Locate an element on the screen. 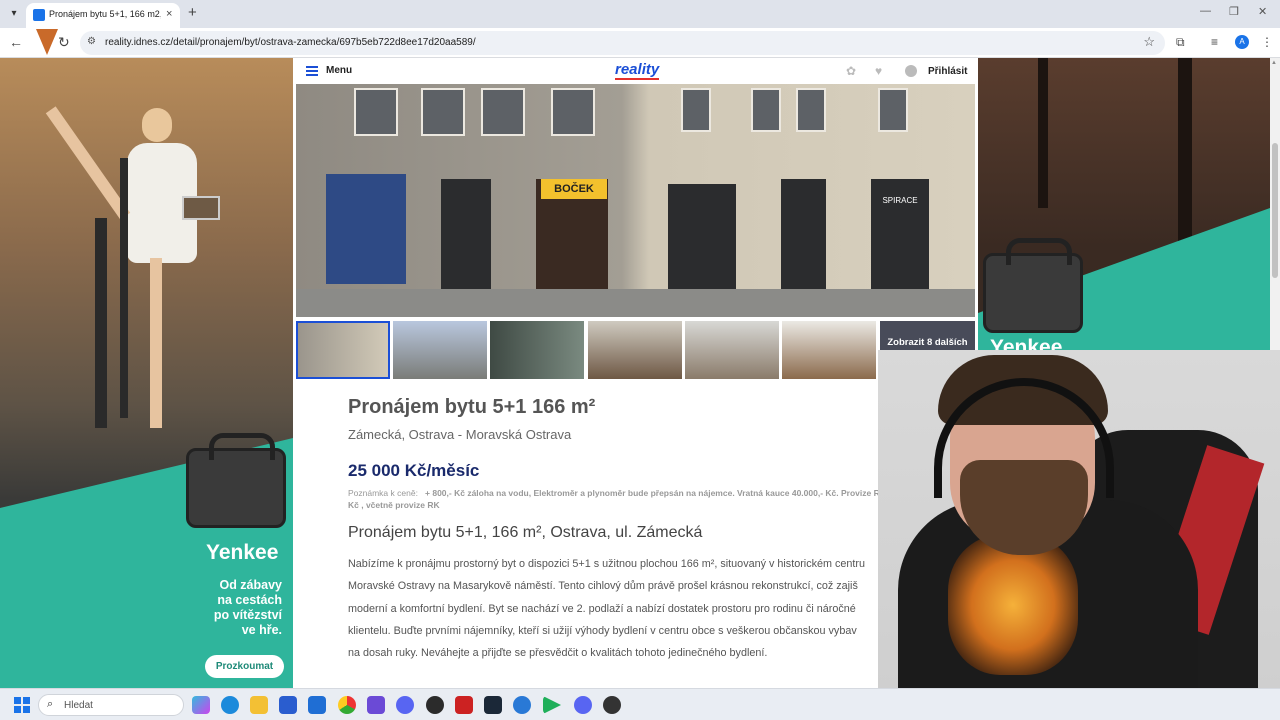 The image size is (1280, 720). tab-title: Pronájem bytu 5+1, 166 m2, Os is located at coordinates (105, 14).